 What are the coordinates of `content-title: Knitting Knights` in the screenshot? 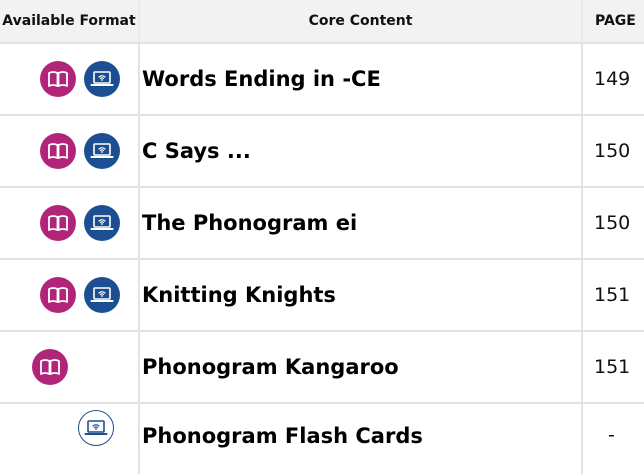 It's located at (361, 295).